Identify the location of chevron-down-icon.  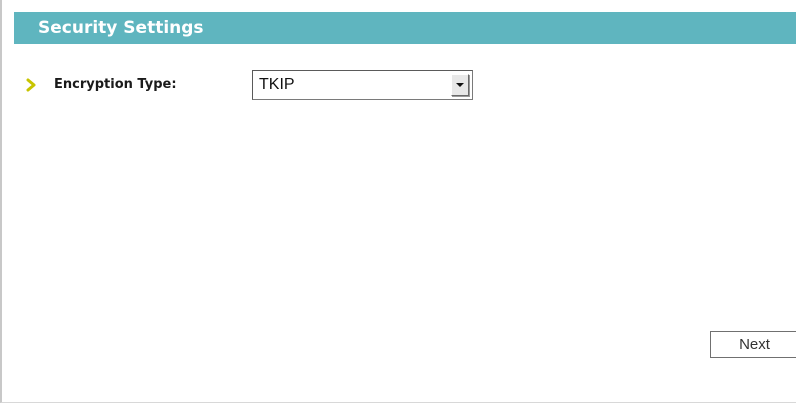
(460, 85).